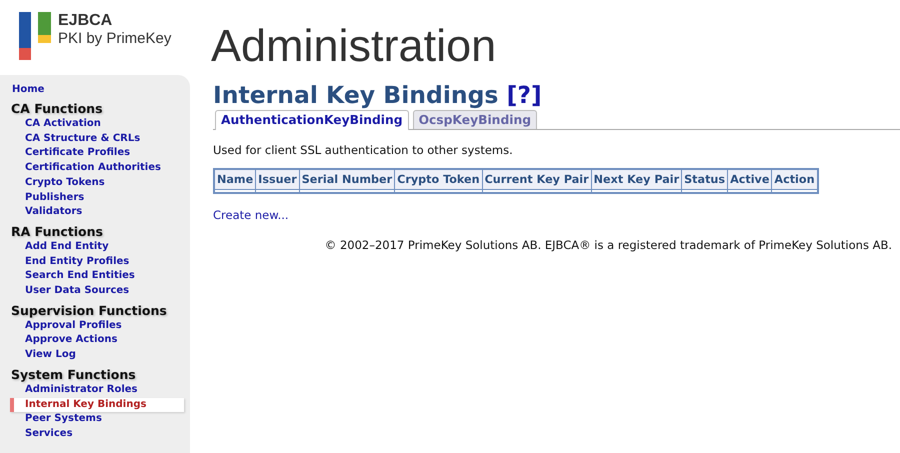 This screenshot has height=453, width=900. I want to click on description: Used for client SSL authentication to other systems., so click(363, 150).